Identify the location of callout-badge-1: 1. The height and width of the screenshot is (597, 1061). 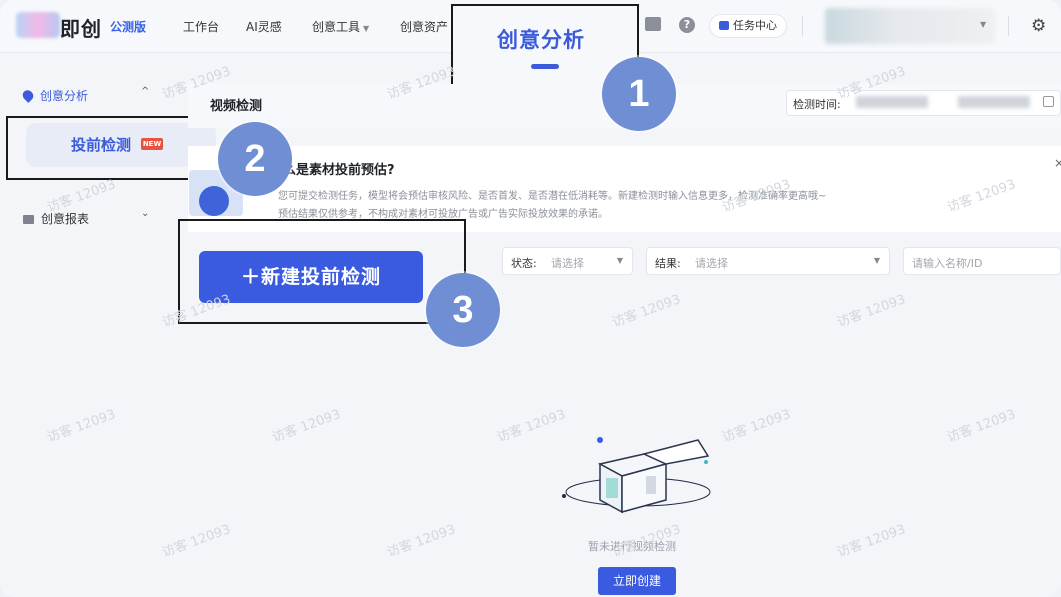
(639, 94).